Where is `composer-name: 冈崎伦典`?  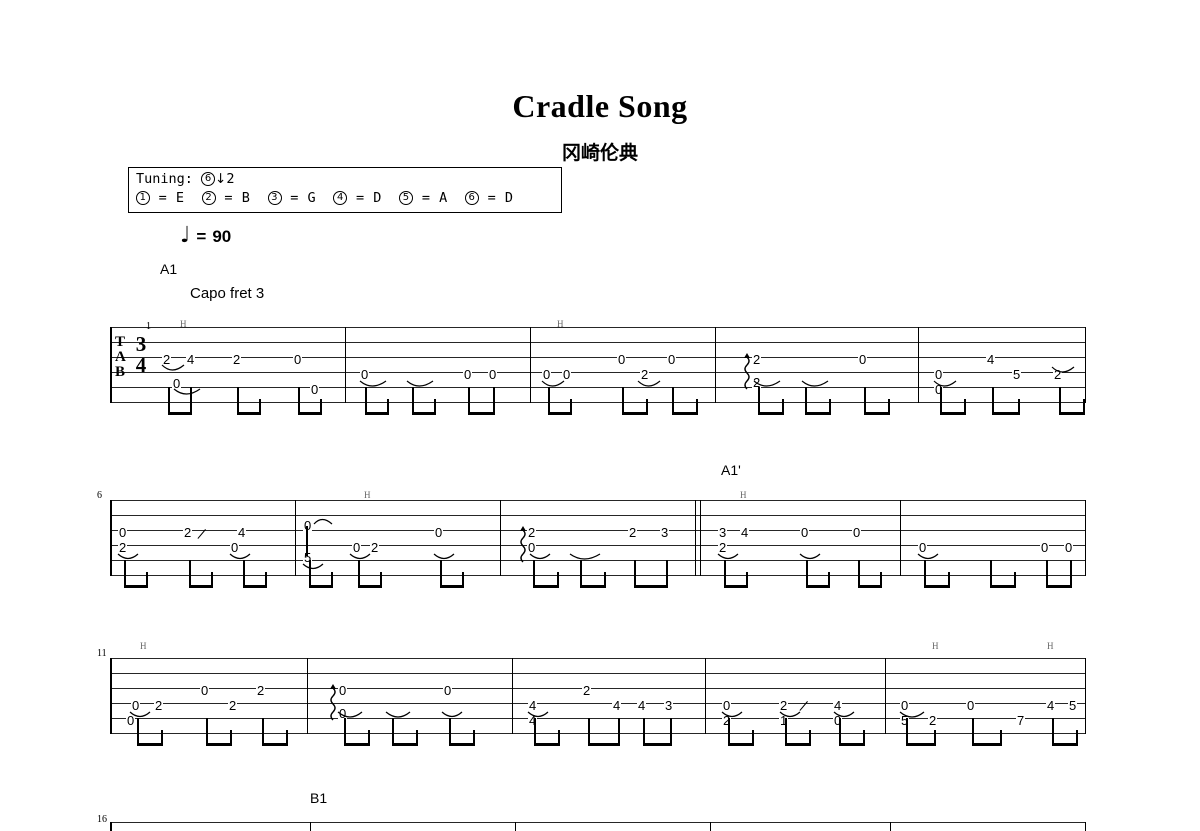 composer-name: 冈崎伦典 is located at coordinates (599, 153).